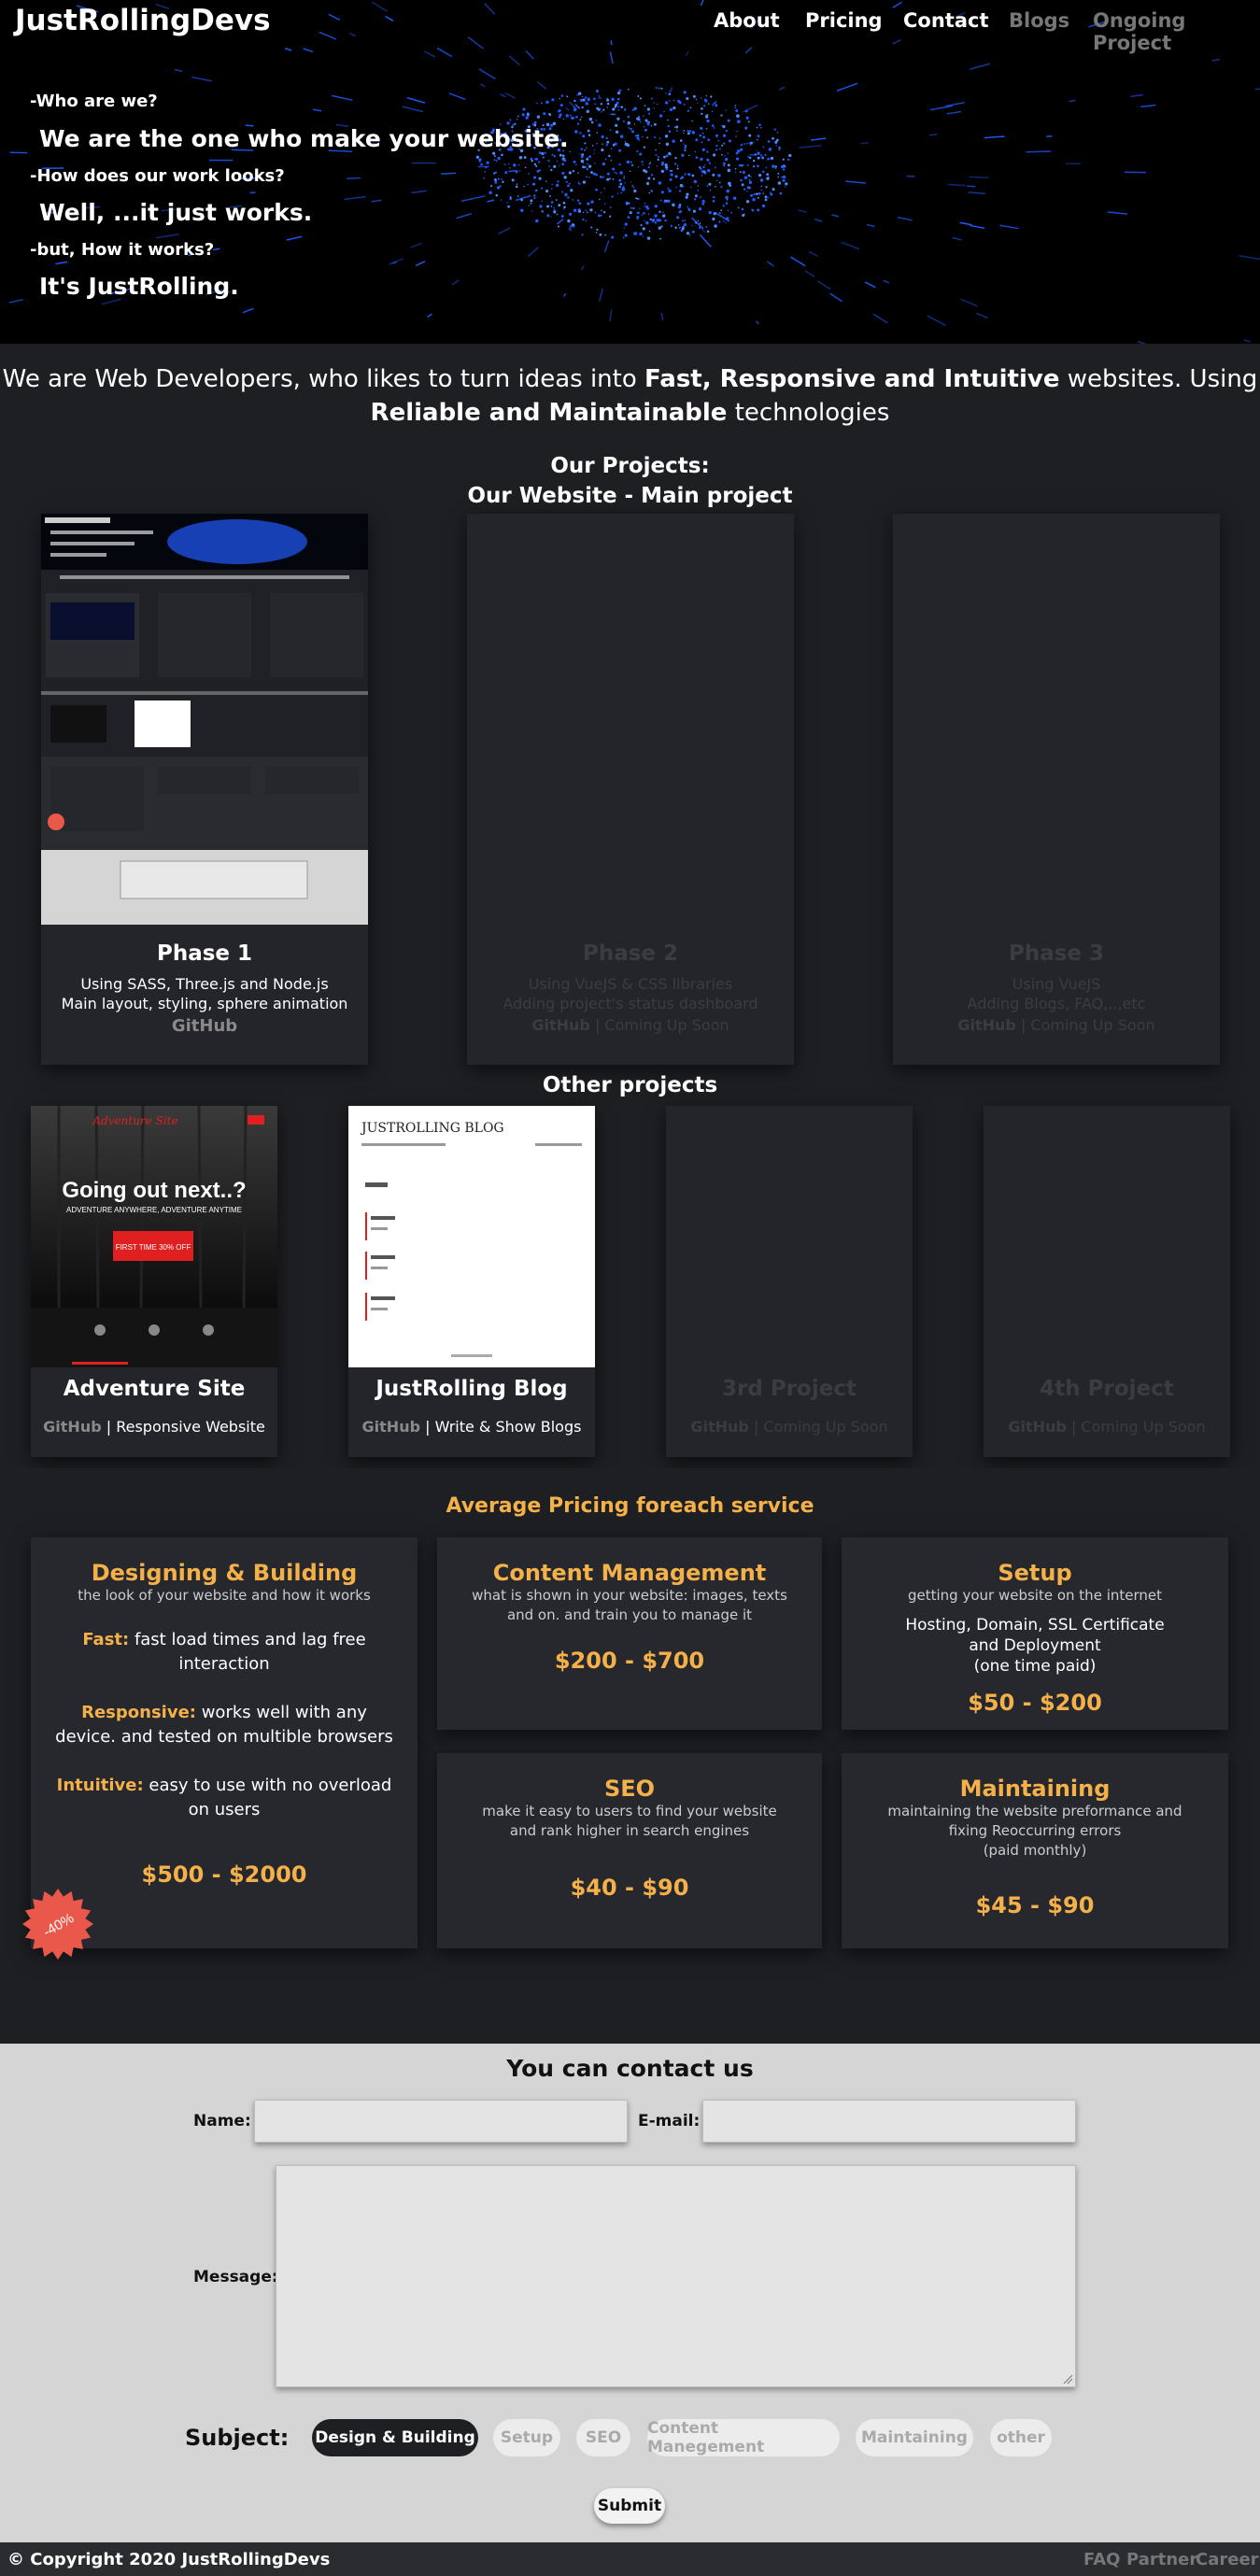 The width and height of the screenshot is (1260, 2576). Describe the element at coordinates (432, 1128) in the screenshot. I see `thumb-blog-title: JUSTROLLING BLOG` at that location.